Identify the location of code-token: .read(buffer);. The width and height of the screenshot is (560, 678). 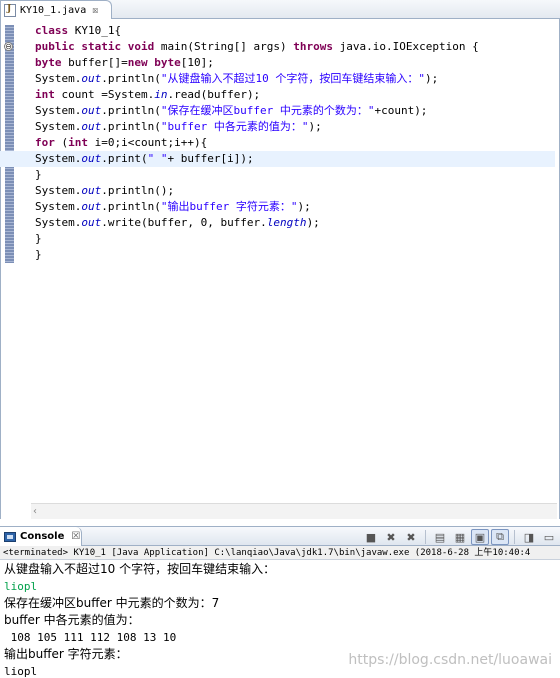
(214, 94).